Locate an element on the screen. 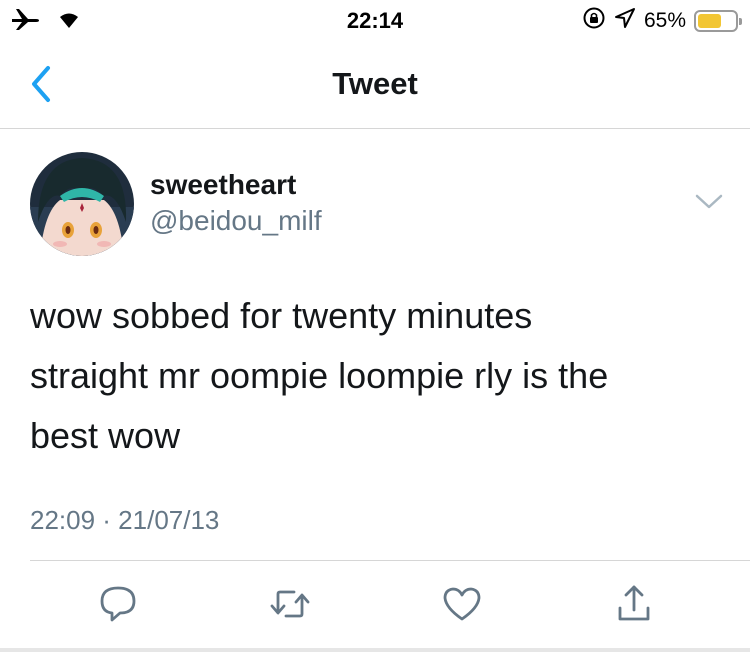 The image size is (750, 652). tweet-timestamp: 22:09 · 21/07/13 is located at coordinates (124, 520).